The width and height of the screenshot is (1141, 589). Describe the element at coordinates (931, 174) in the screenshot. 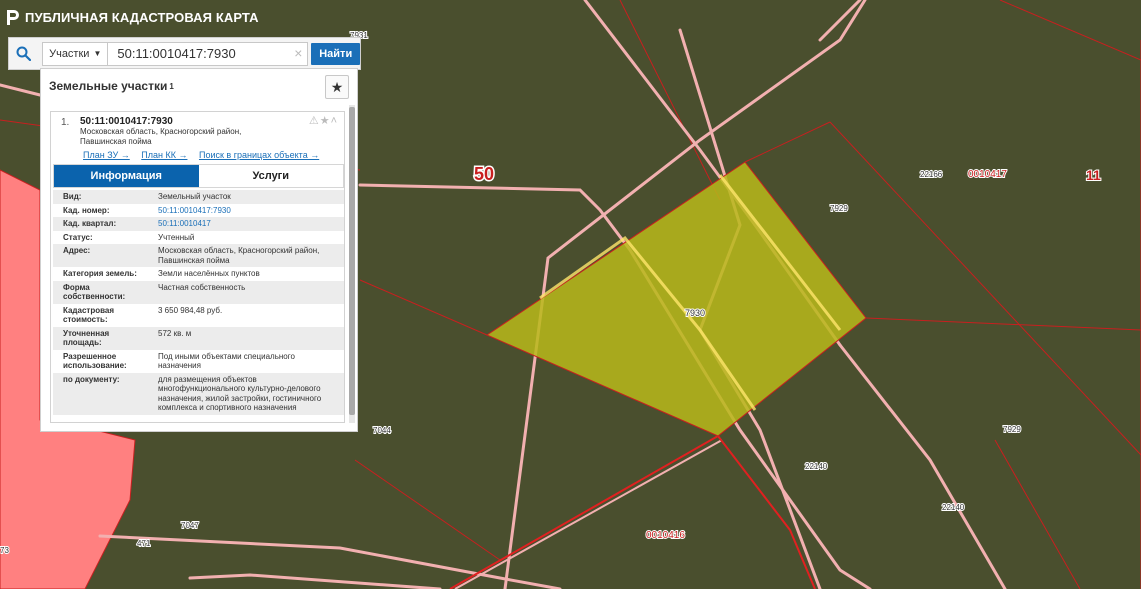

I see `map-label-parcel: 22166` at that location.